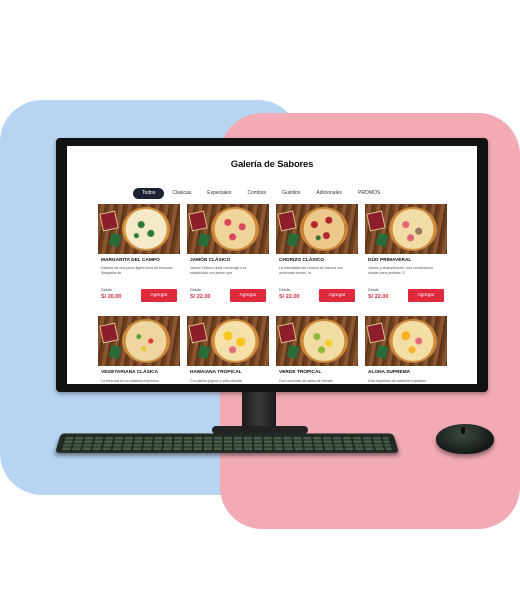  What do you see at coordinates (130, 381) in the screenshot?
I see `product-description: La frescura en su máxima expresión` at bounding box center [130, 381].